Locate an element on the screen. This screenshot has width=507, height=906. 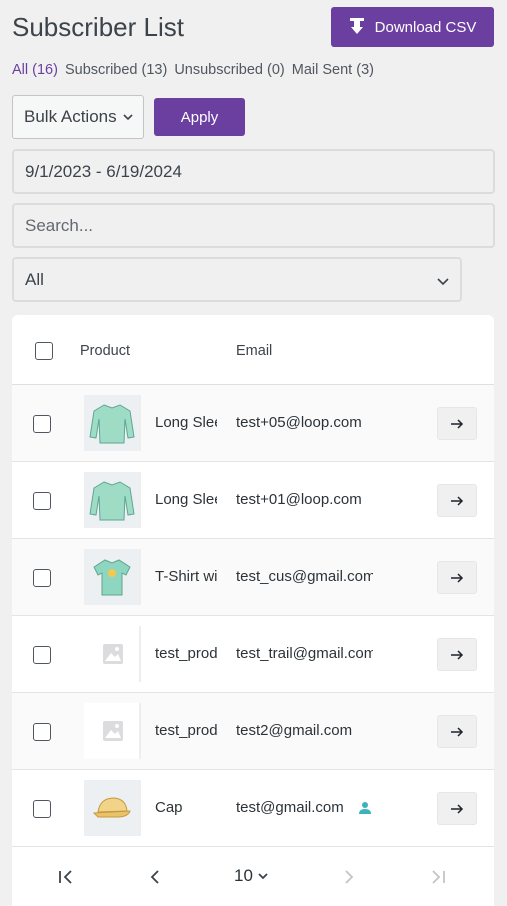
filter-unsubscribed: Unsubscribed (0) is located at coordinates (229, 70).